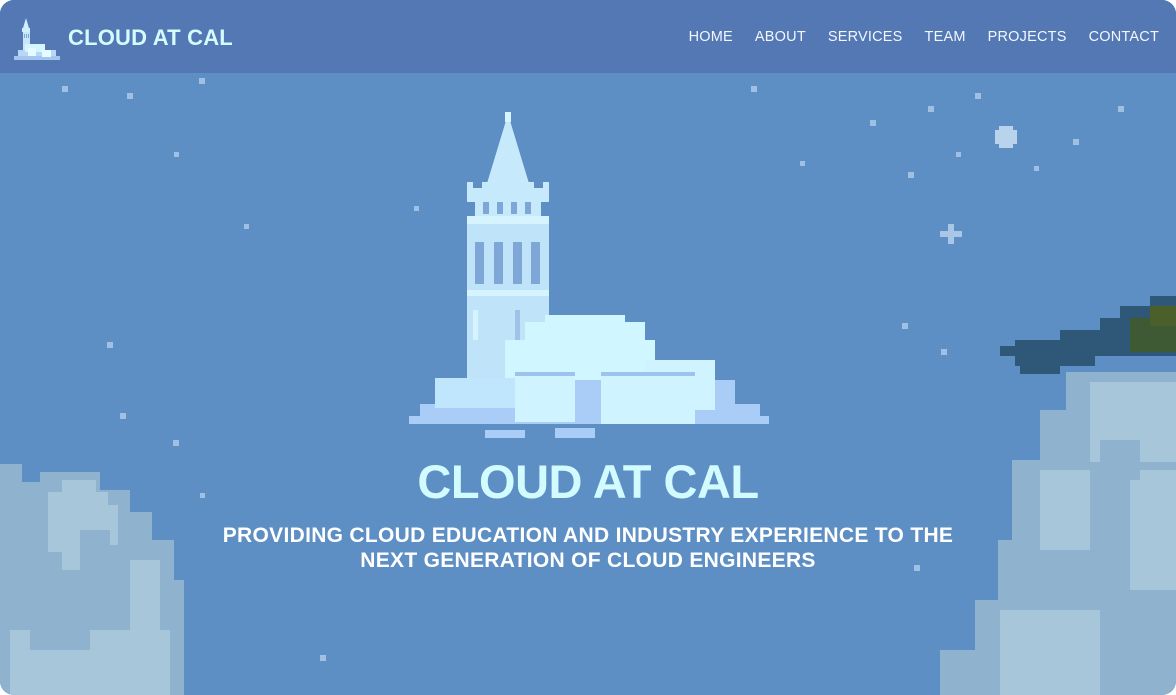 This screenshot has height=695, width=1176. Describe the element at coordinates (1124, 37) in the screenshot. I see `nav-contact-link: CONTACT` at that location.